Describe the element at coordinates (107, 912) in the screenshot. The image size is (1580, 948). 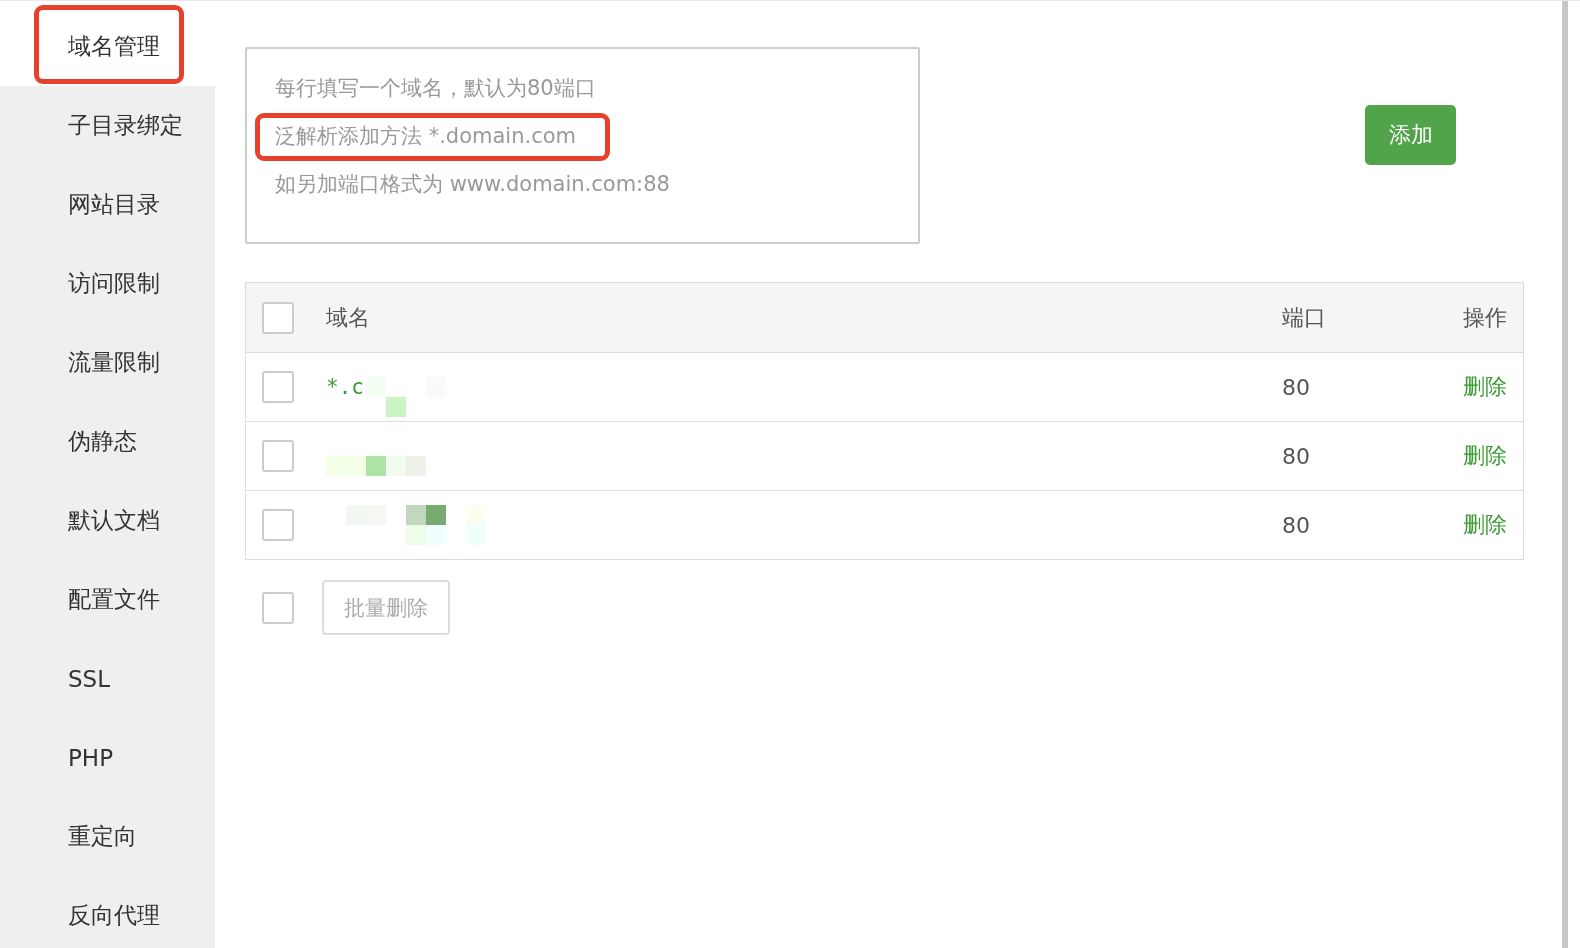
I see `sidebar-item: 反向代理` at that location.